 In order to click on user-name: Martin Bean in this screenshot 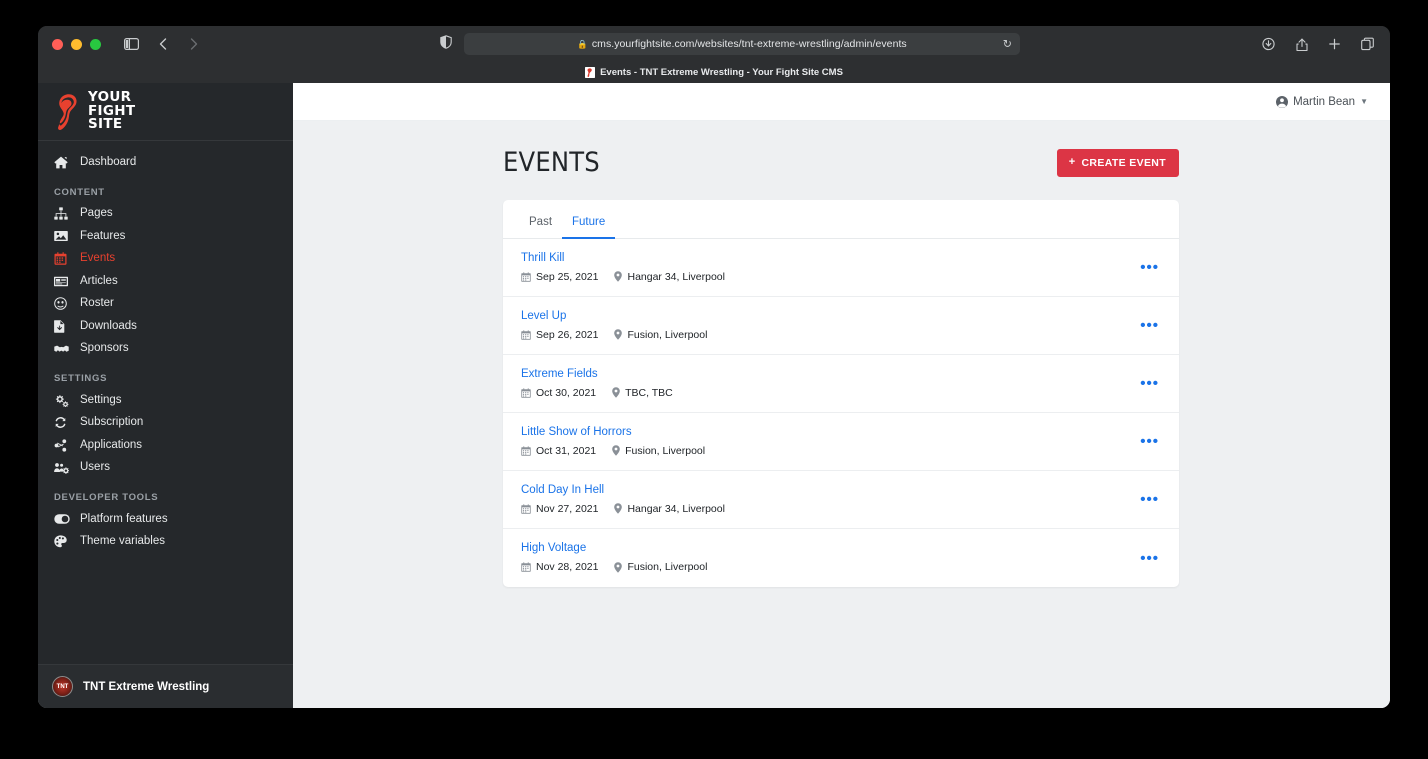, I will do `click(1324, 101)`.